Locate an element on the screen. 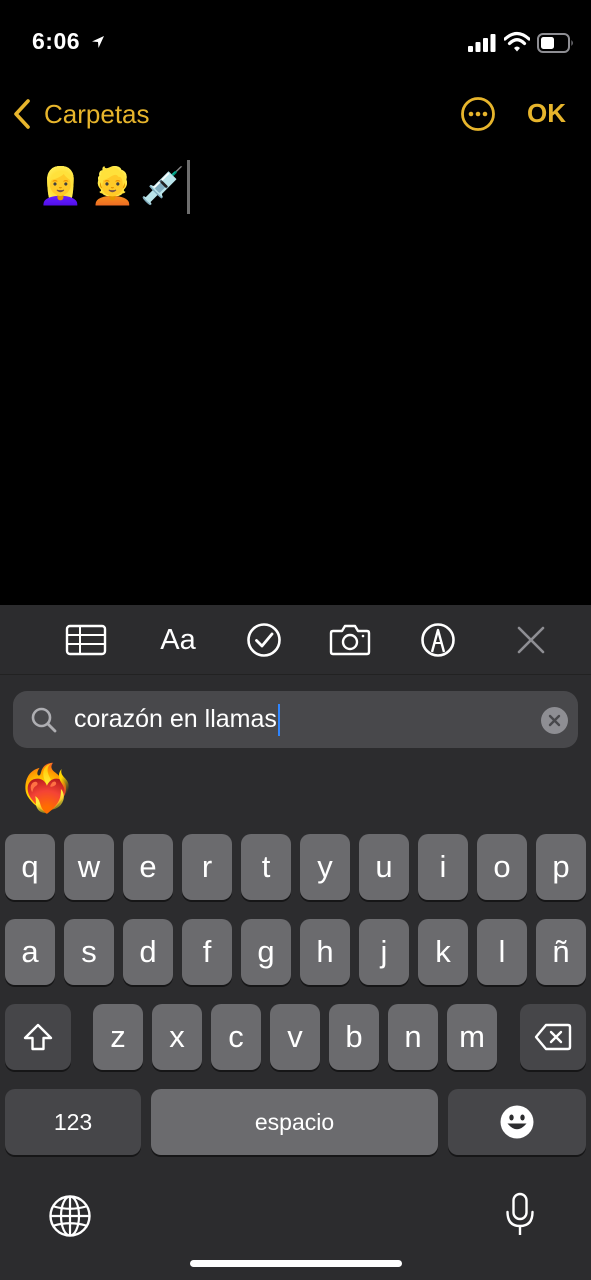 The image size is (591, 1280). key-t: t is located at coordinates (266, 867).